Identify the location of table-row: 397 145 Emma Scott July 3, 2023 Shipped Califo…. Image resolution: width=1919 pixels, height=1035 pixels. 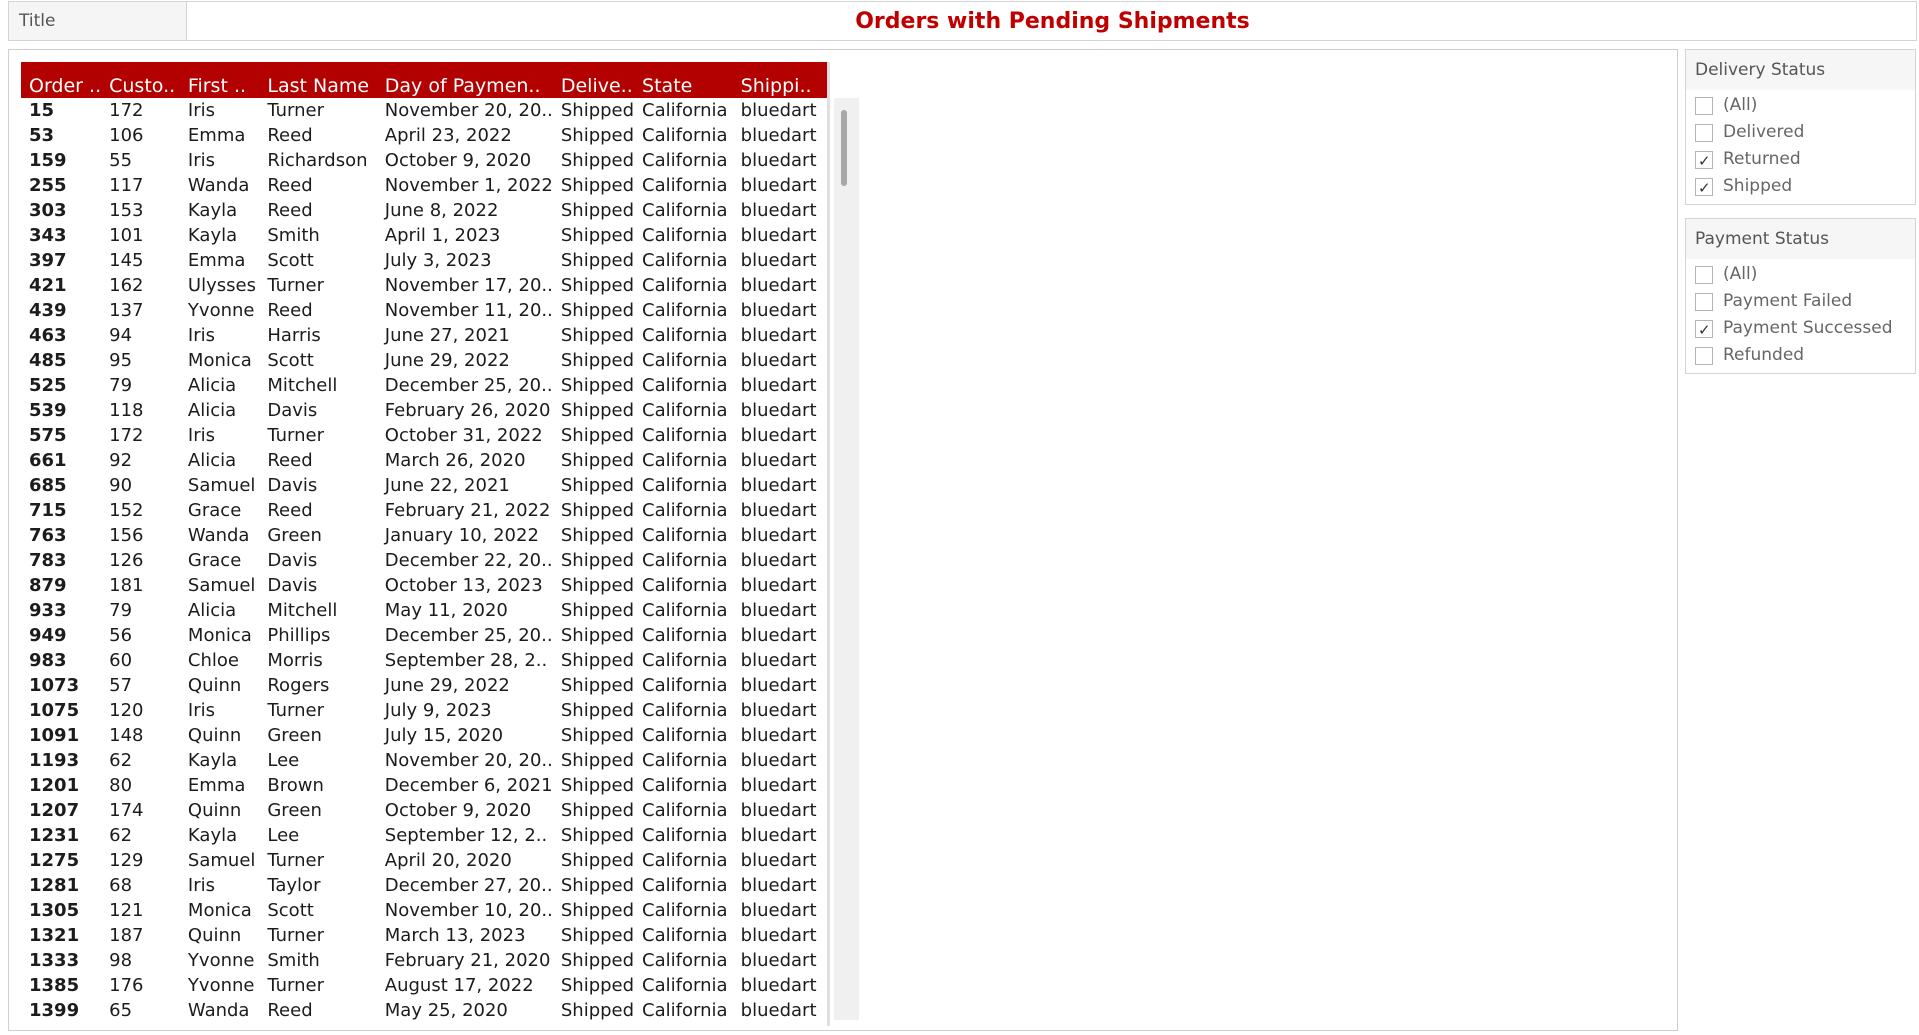
(425, 260).